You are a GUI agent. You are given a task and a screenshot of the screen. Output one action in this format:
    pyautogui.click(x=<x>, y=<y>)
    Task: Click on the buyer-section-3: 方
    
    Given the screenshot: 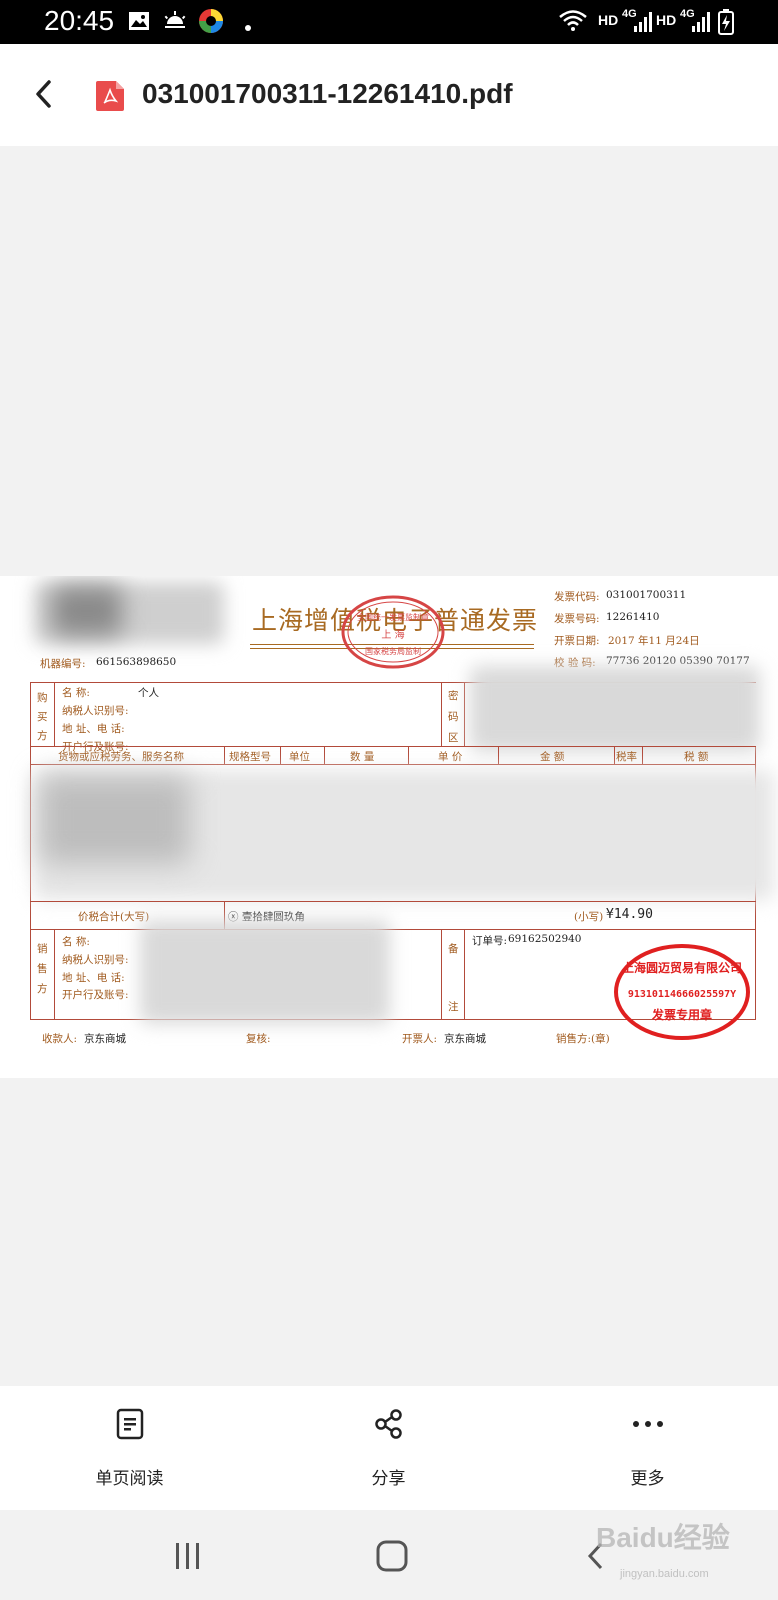 What is the action you would take?
    pyautogui.click(x=42, y=736)
    